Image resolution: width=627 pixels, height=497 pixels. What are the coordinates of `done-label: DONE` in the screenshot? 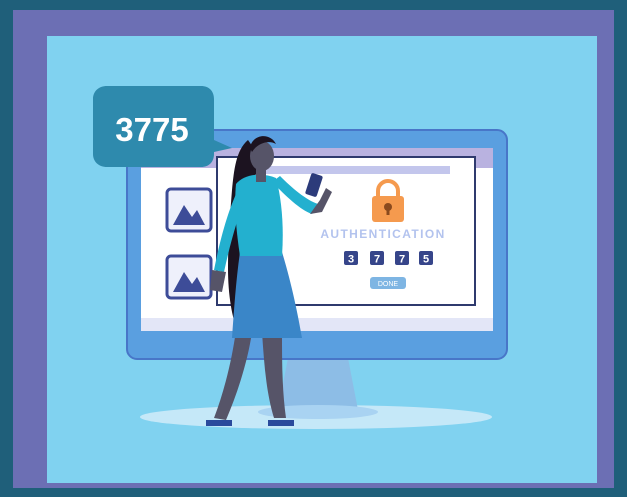 It's located at (388, 284).